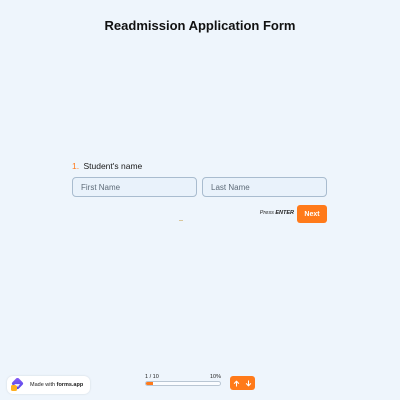 This screenshot has width=400, height=400. What do you see at coordinates (152, 377) in the screenshot?
I see `progress-count: 1 / 10` at bounding box center [152, 377].